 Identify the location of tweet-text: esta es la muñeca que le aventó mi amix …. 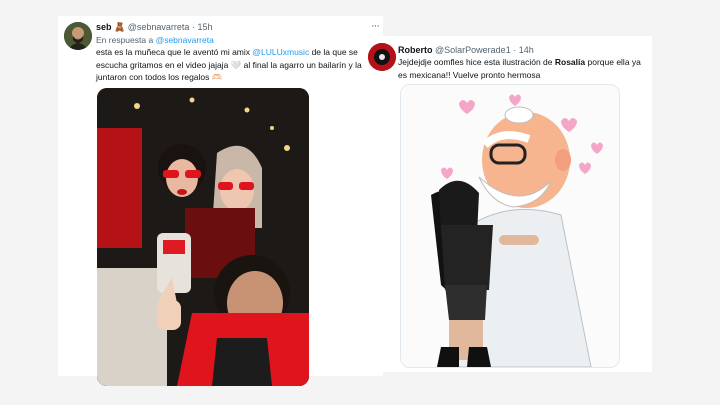
(238, 65).